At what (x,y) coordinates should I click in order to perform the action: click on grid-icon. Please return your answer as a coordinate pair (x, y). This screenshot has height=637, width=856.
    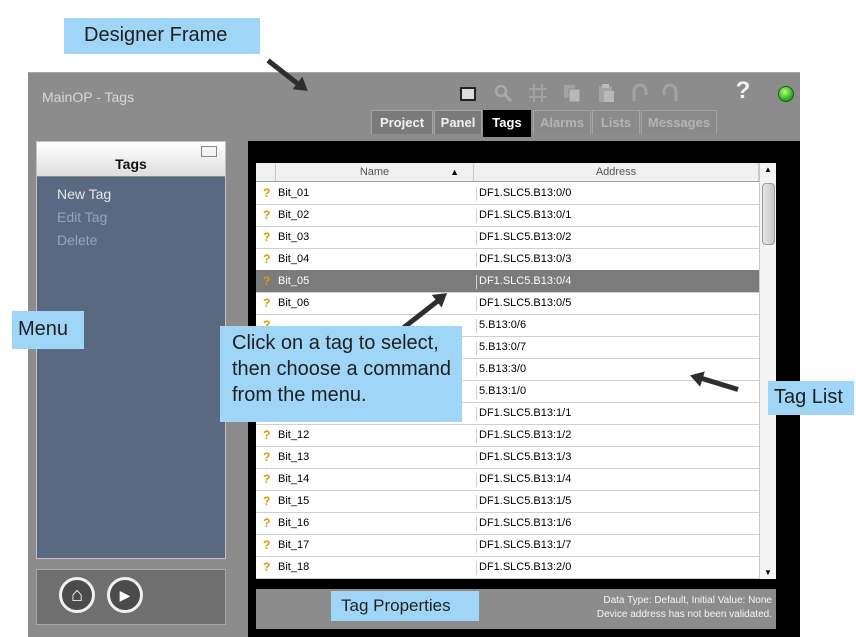
    Looking at the image, I should click on (538, 94).